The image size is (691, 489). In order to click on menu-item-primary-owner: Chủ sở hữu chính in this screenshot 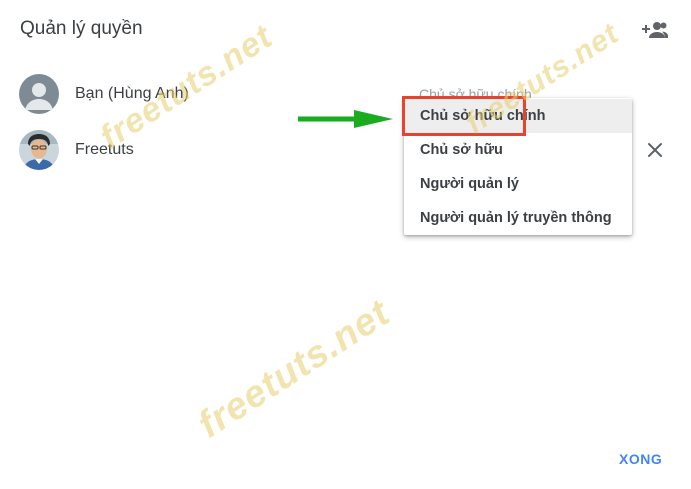, I will do `click(518, 116)`.